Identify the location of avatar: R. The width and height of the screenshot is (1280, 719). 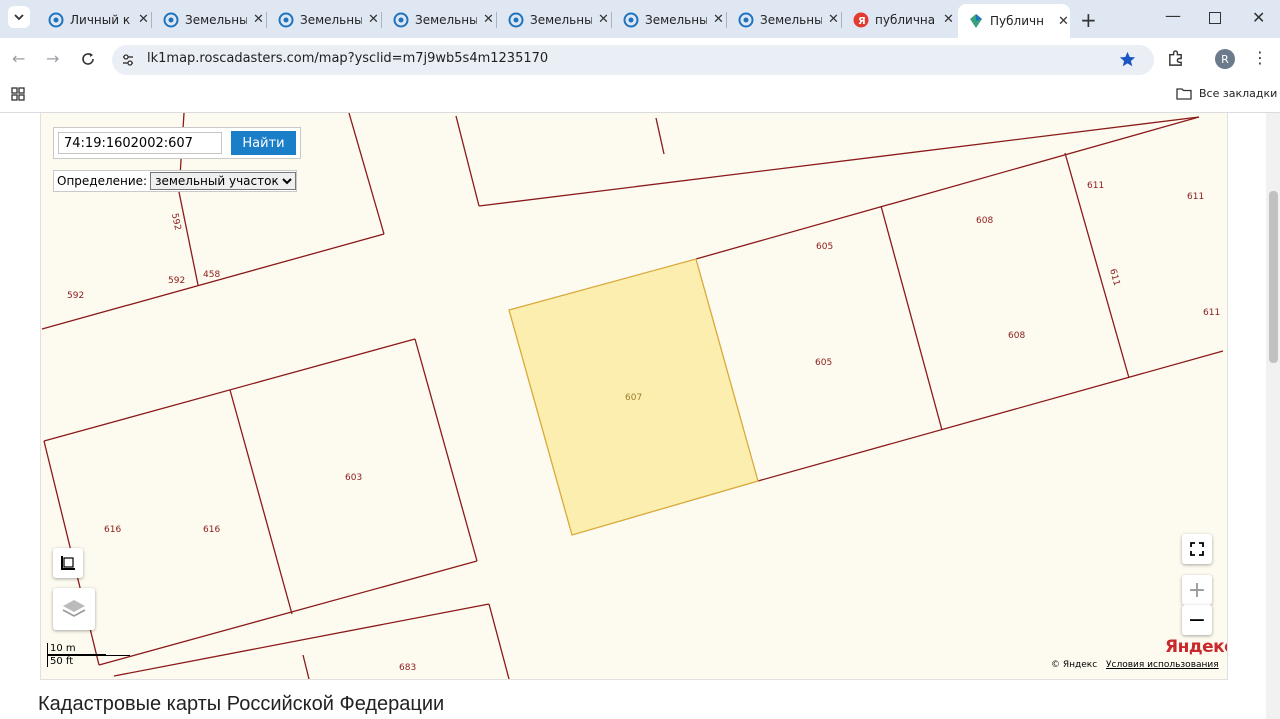
(1225, 59).